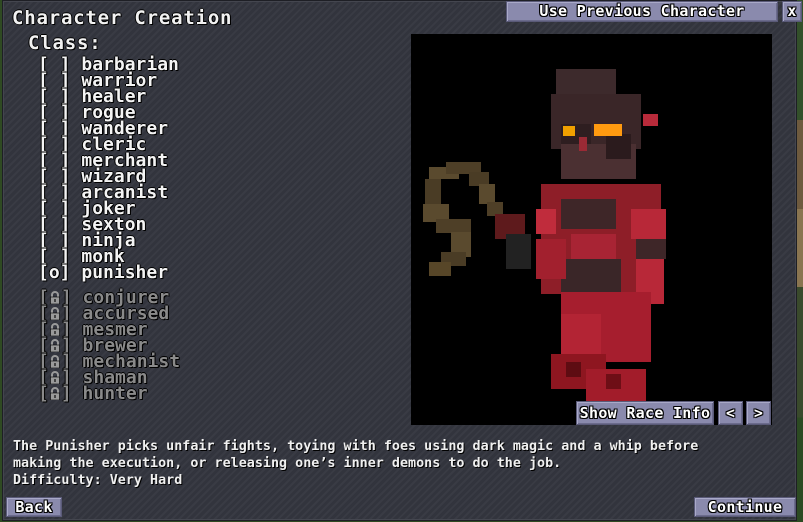 The image size is (803, 522). Describe the element at coordinates (34, 507) in the screenshot. I see `back-button: Back` at that location.